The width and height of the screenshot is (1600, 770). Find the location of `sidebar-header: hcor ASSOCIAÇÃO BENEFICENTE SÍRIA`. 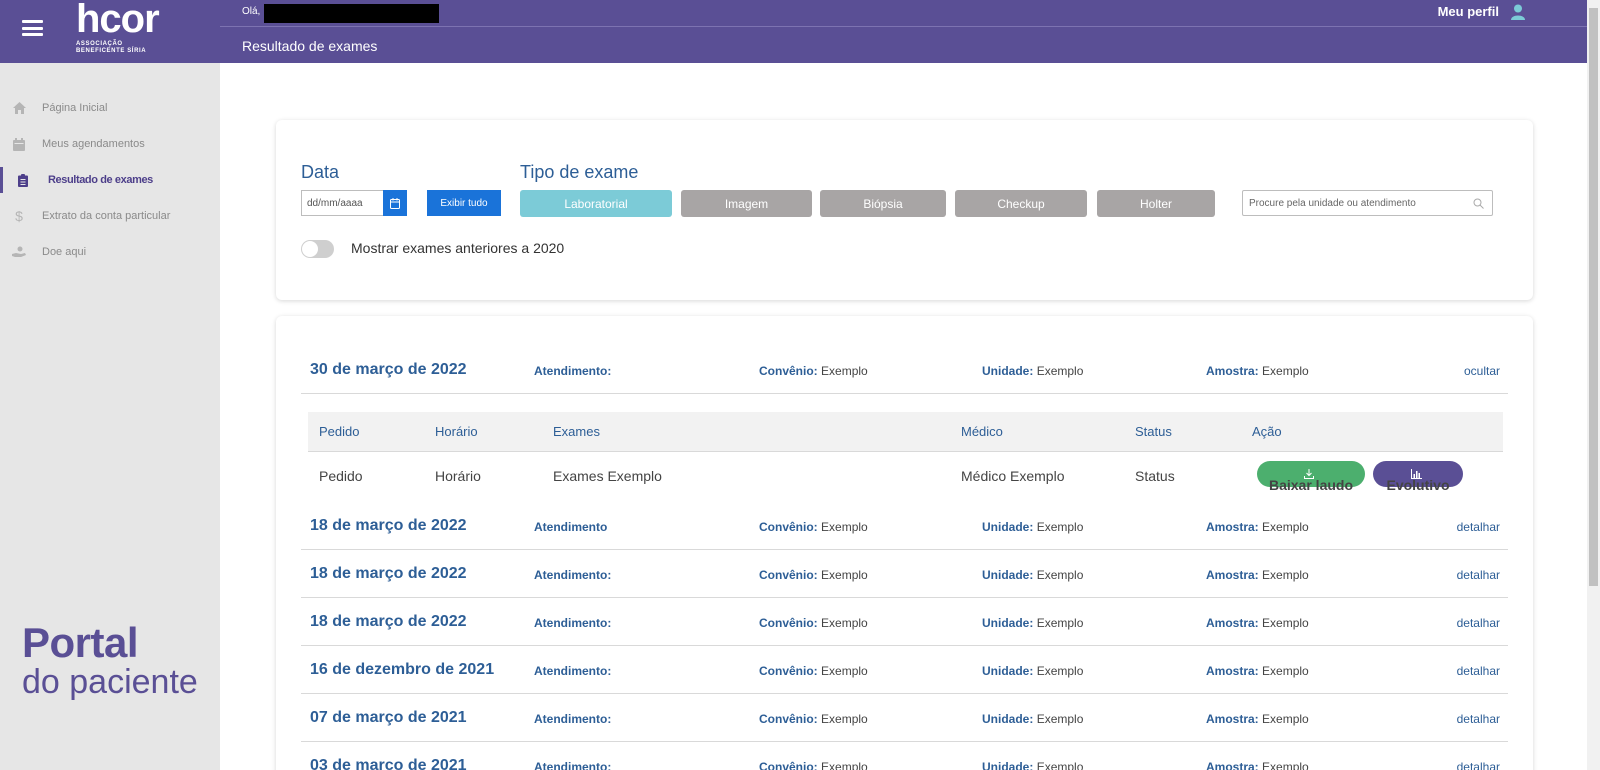

sidebar-header: hcor ASSOCIAÇÃO BENEFICENTE SÍRIA is located at coordinates (110, 31).